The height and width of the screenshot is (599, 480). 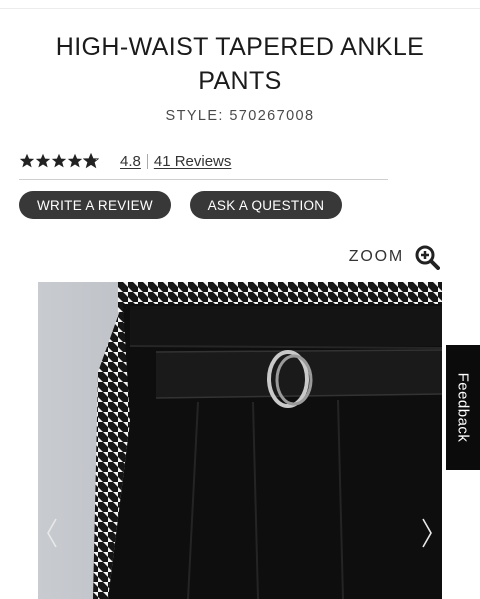 I want to click on feedback-tab: Feedback, so click(x=463, y=407).